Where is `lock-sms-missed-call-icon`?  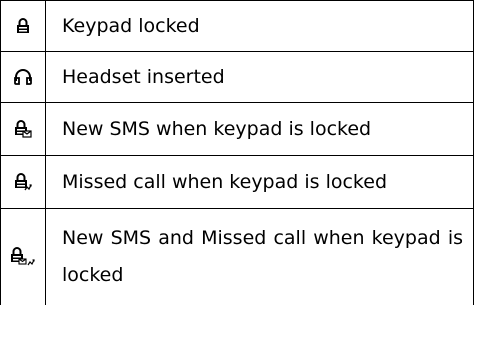
lock-sms-missed-call-icon is located at coordinates (23, 256).